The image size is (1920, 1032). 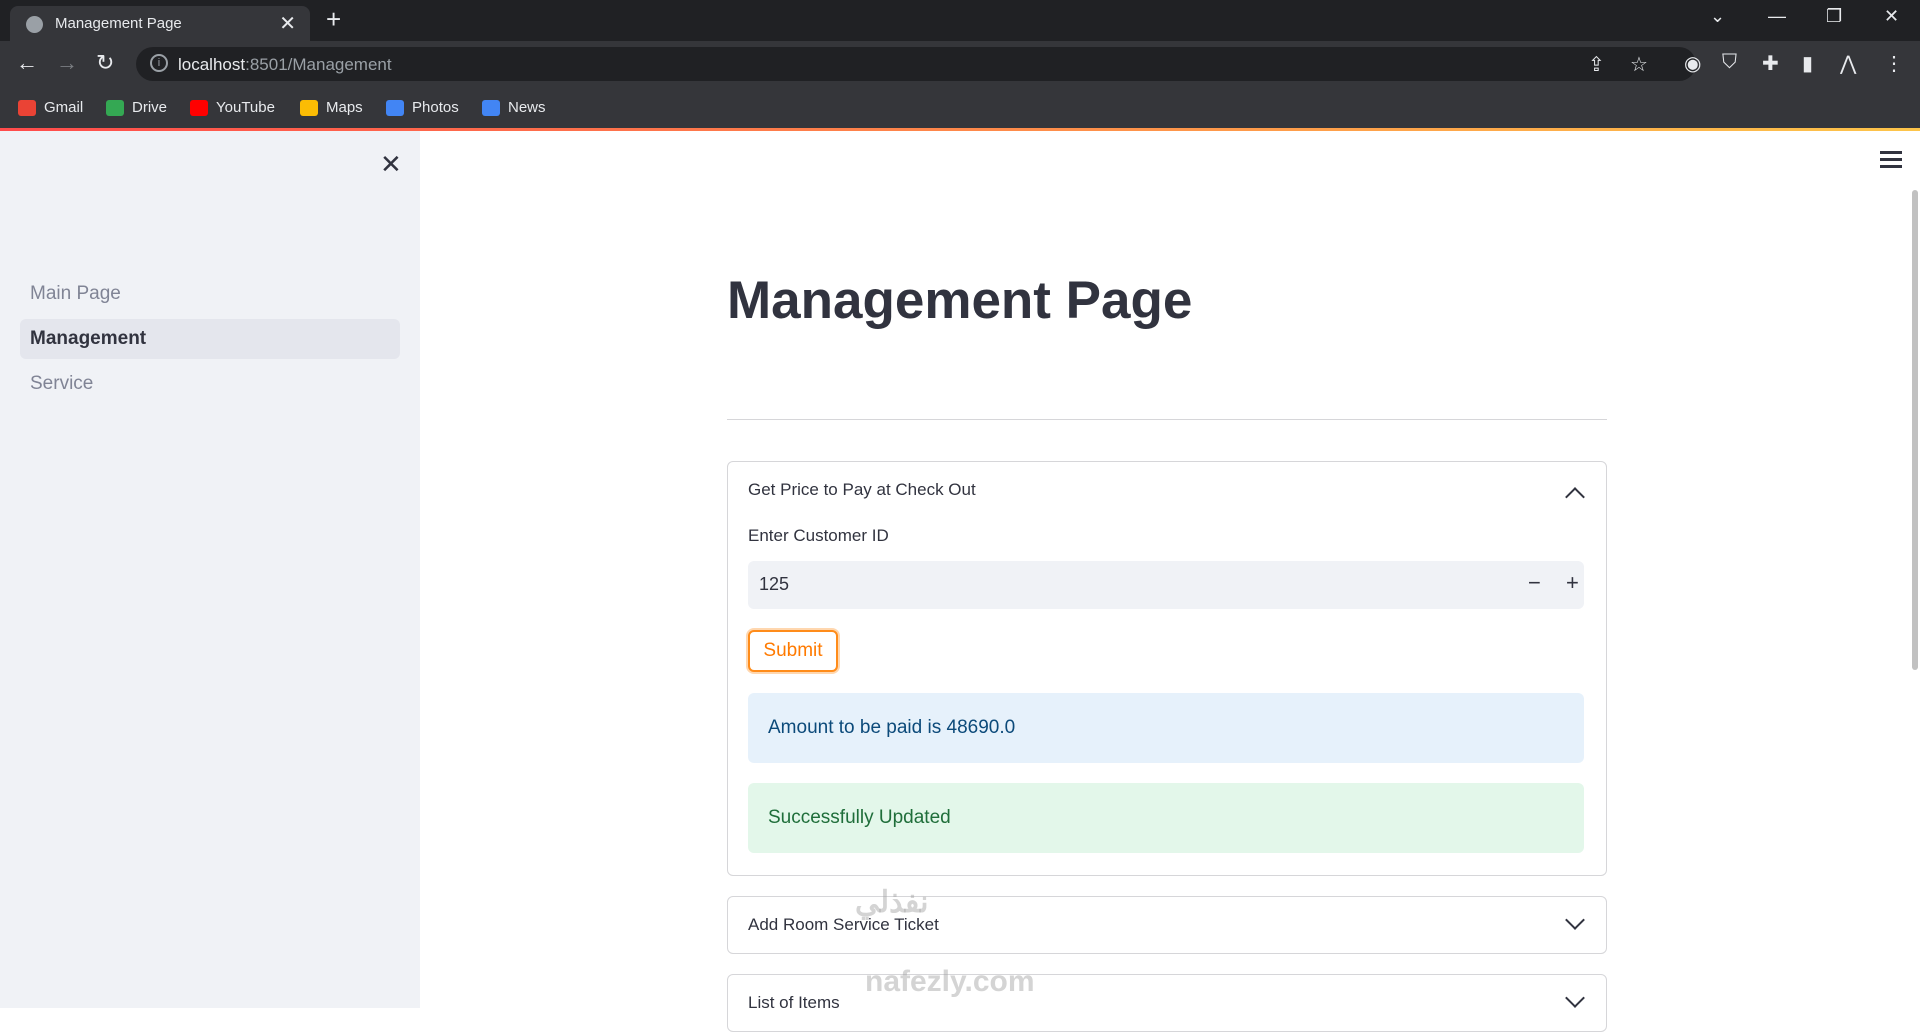 I want to click on sidebar-item-management: Management, so click(x=210, y=339).